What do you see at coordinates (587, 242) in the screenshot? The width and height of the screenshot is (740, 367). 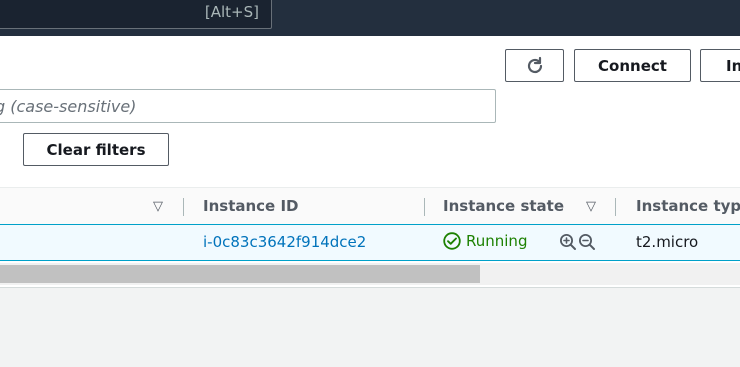 I see `zoom-out-icon` at bounding box center [587, 242].